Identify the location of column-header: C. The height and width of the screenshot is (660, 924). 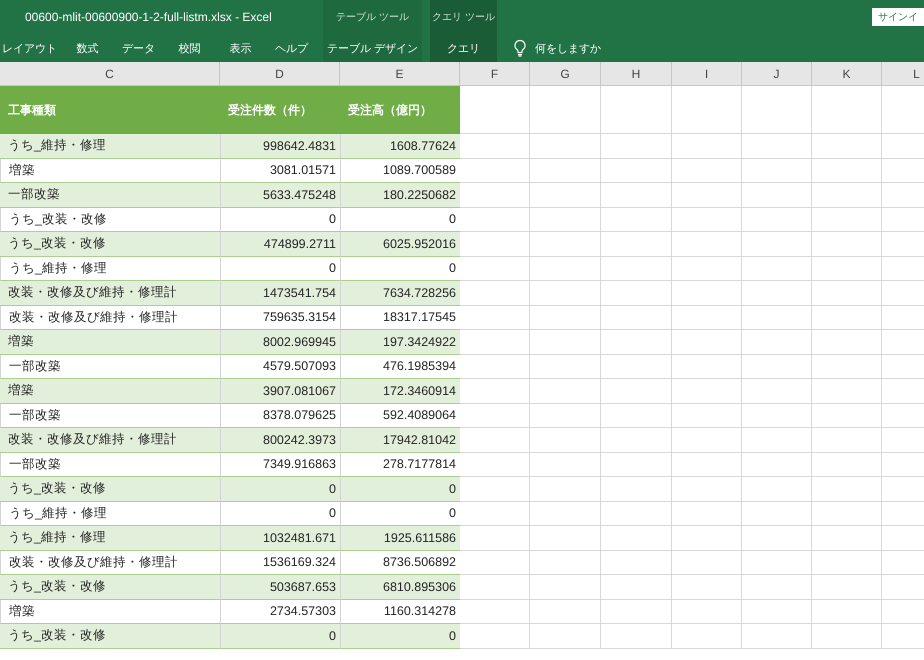
(110, 73).